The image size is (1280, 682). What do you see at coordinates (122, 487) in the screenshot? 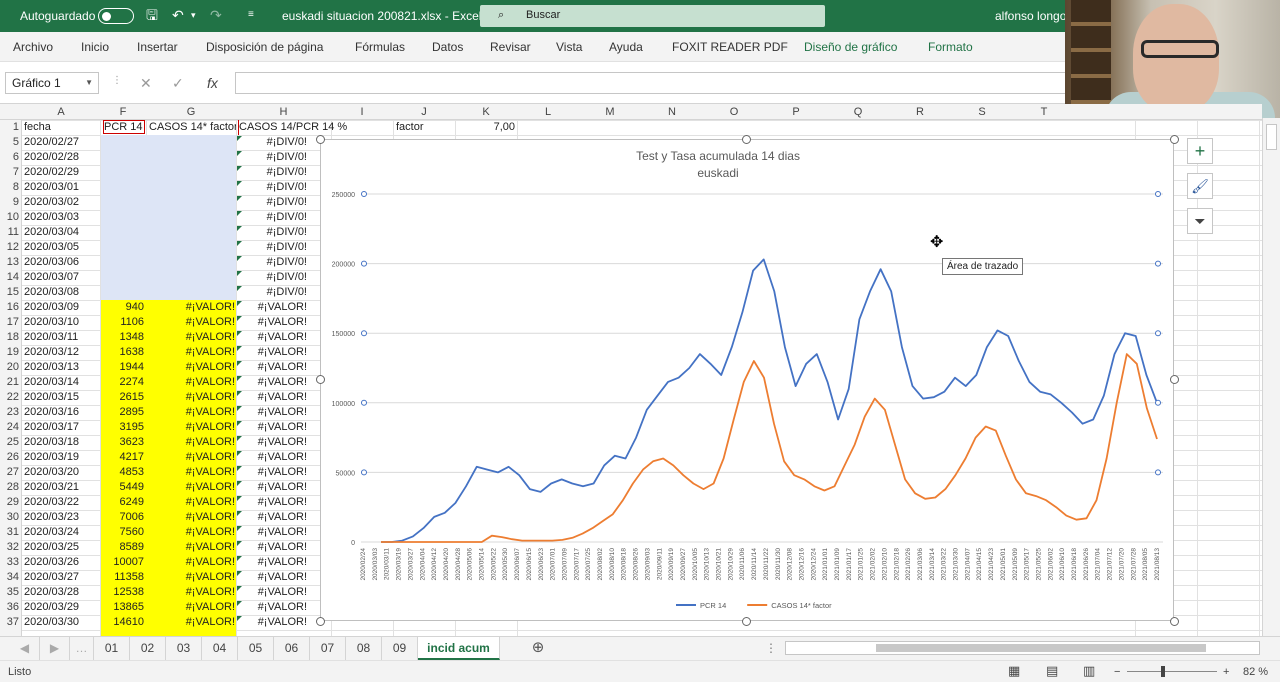
I see `pcr-cell: 5449` at bounding box center [122, 487].